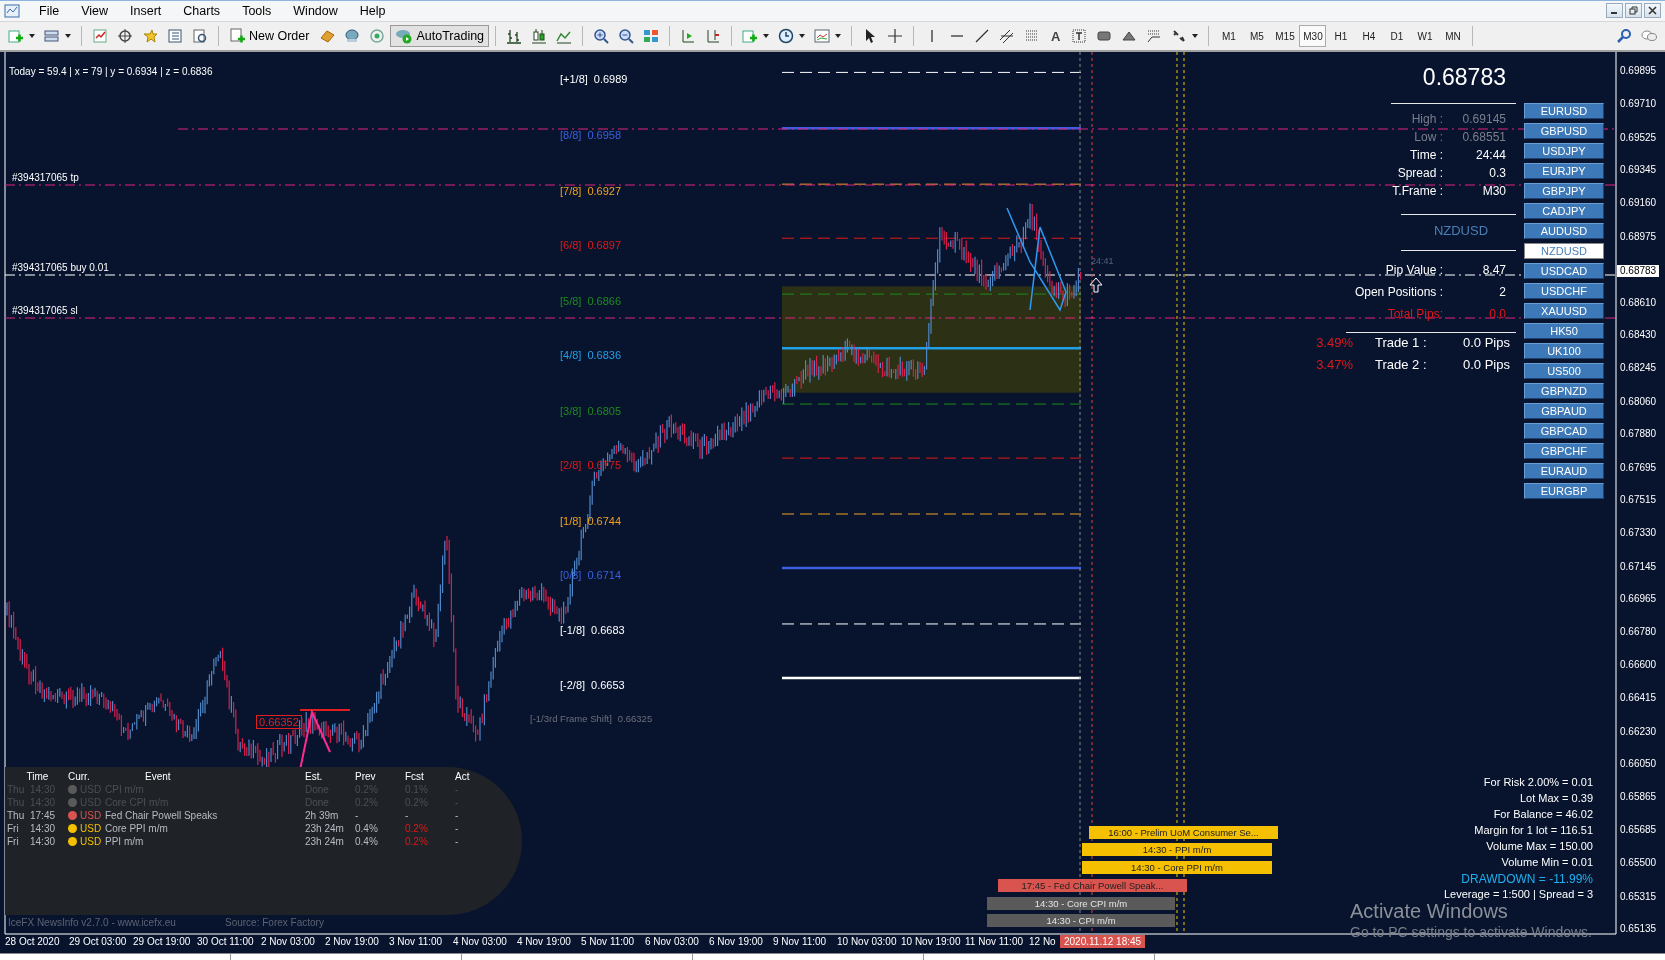 The width and height of the screenshot is (1665, 960). What do you see at coordinates (1564, 311) in the screenshot?
I see `symbol-button: XAUUSD` at bounding box center [1564, 311].